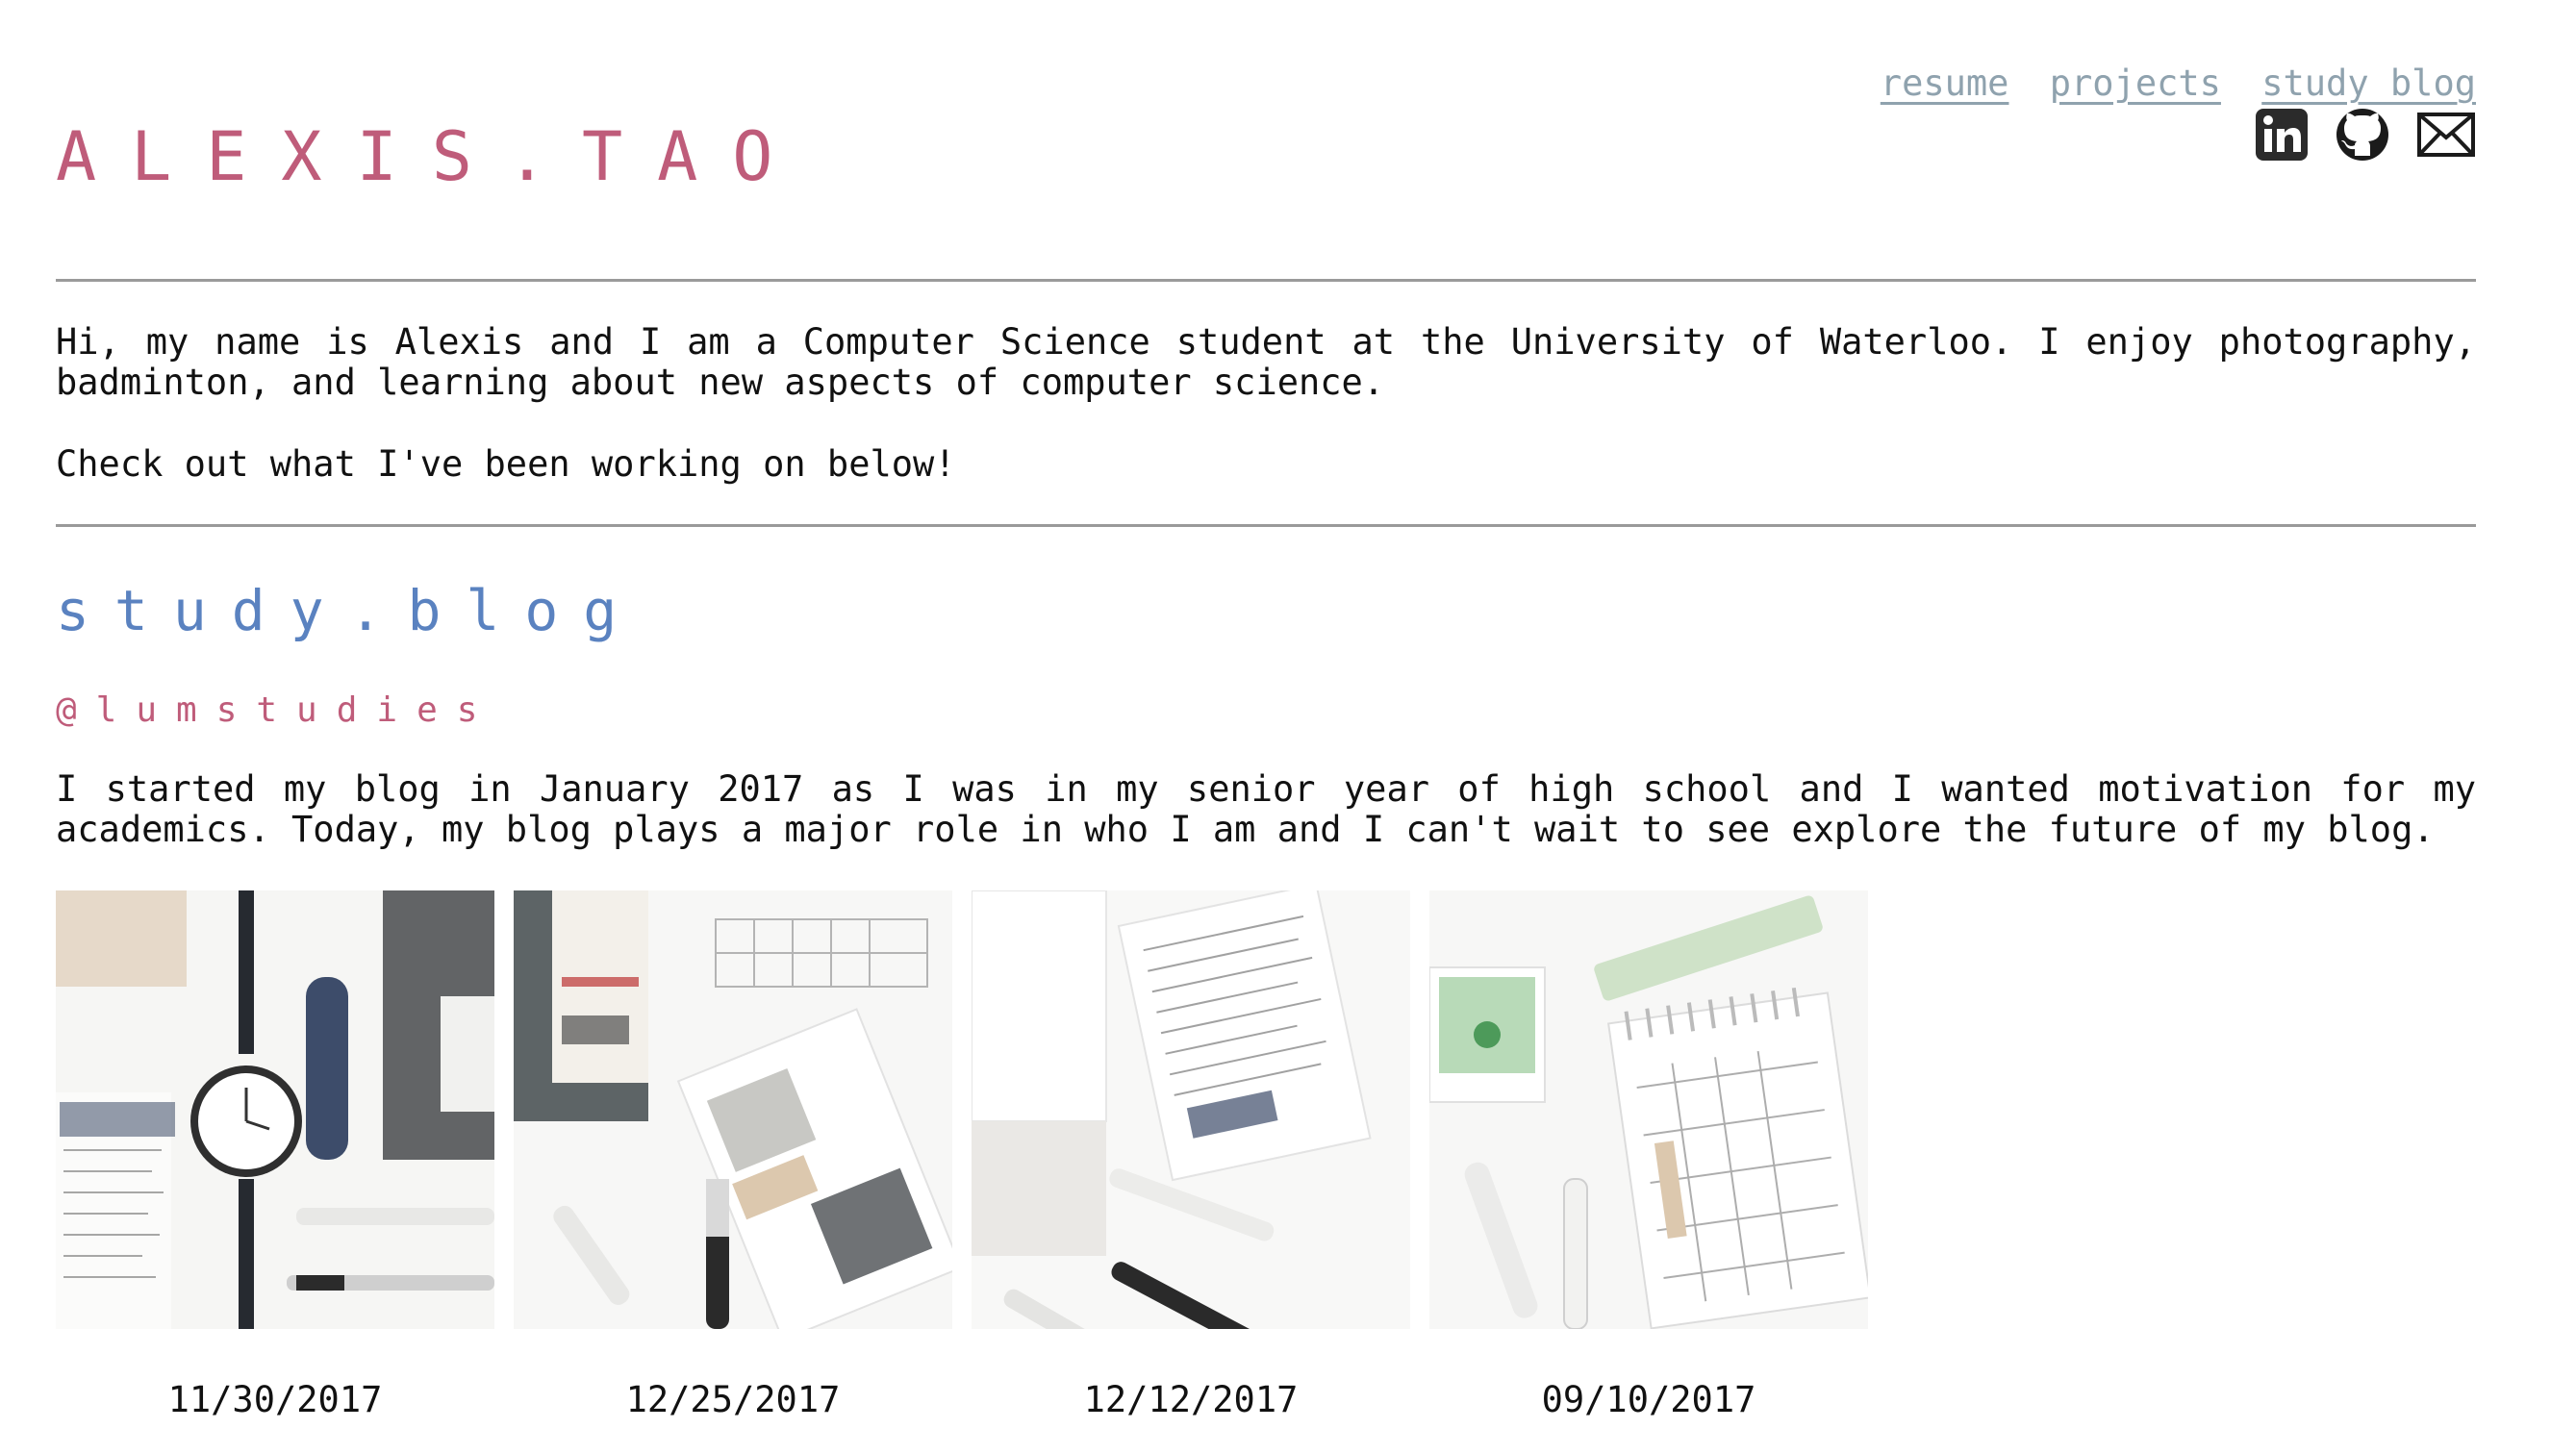  I want to click on blog-handle: @lumstudies, so click(276, 711).